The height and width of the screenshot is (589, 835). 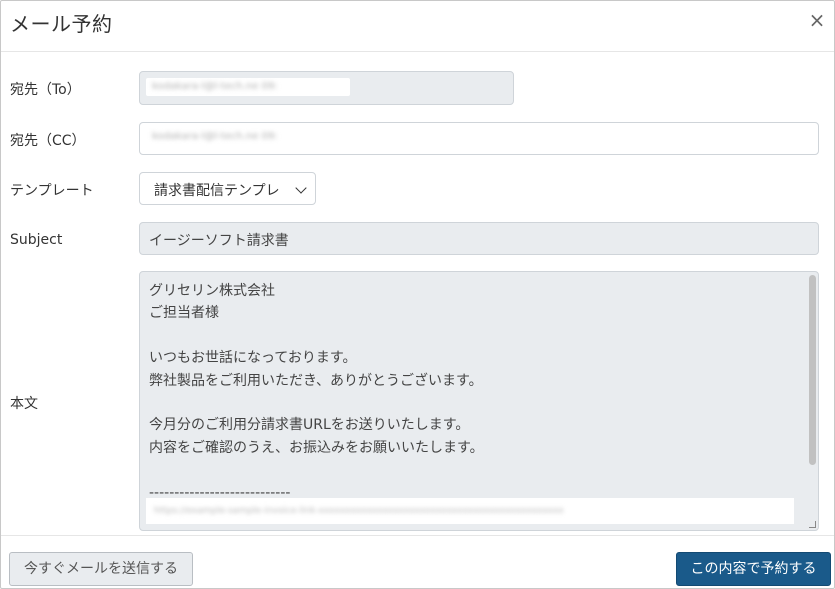 What do you see at coordinates (248, 137) in the screenshot?
I see `cc-value-redacted: kodakara-l@l-tech.ne 09:` at bounding box center [248, 137].